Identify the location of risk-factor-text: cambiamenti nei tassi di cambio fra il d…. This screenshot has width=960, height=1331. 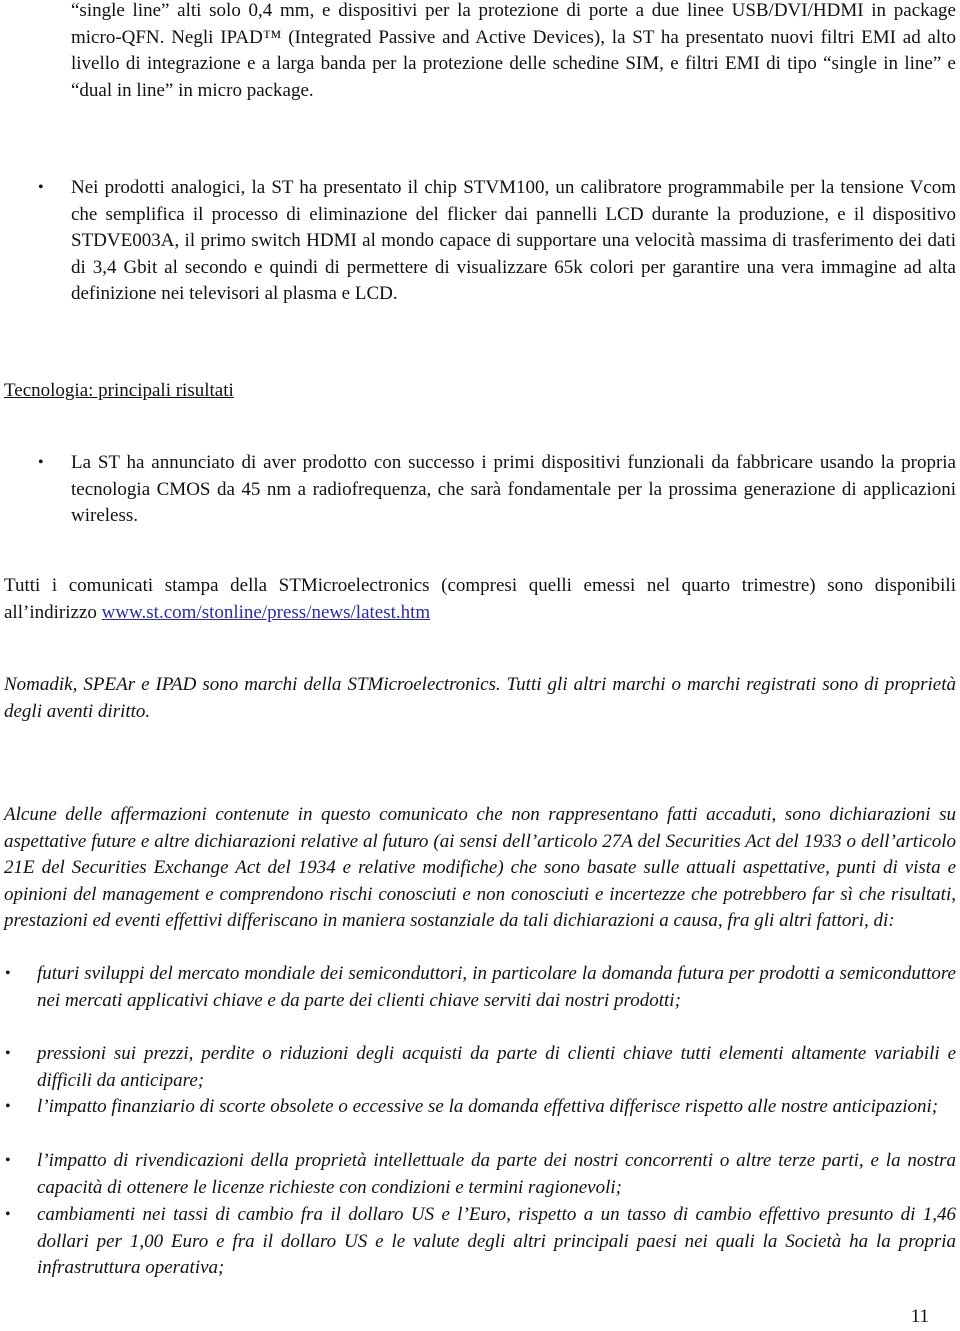
(496, 1241).